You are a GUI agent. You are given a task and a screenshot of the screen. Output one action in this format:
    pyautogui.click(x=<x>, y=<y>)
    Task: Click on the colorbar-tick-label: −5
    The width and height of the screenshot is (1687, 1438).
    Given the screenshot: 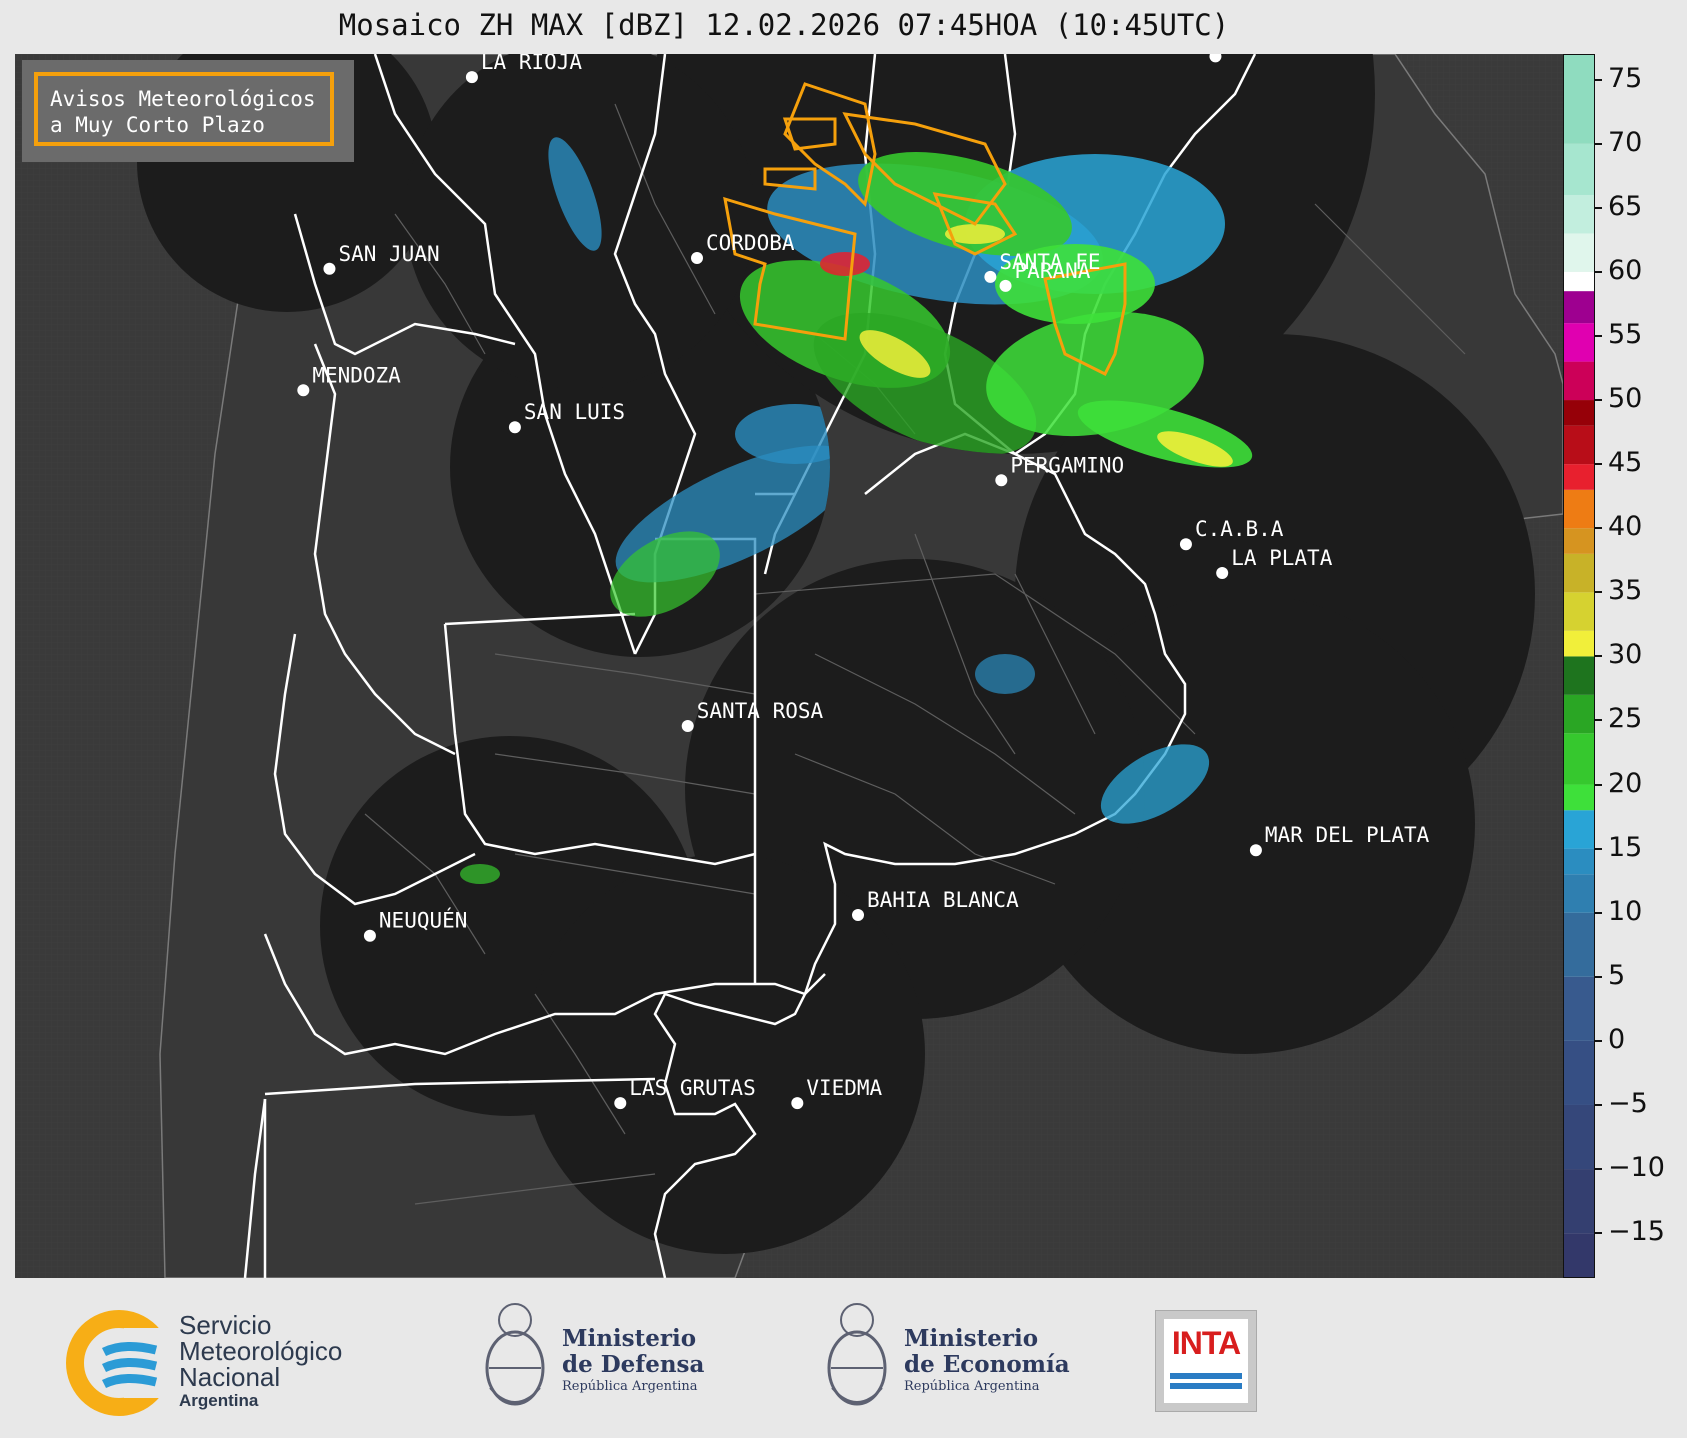 What is the action you would take?
    pyautogui.click(x=1628, y=1103)
    